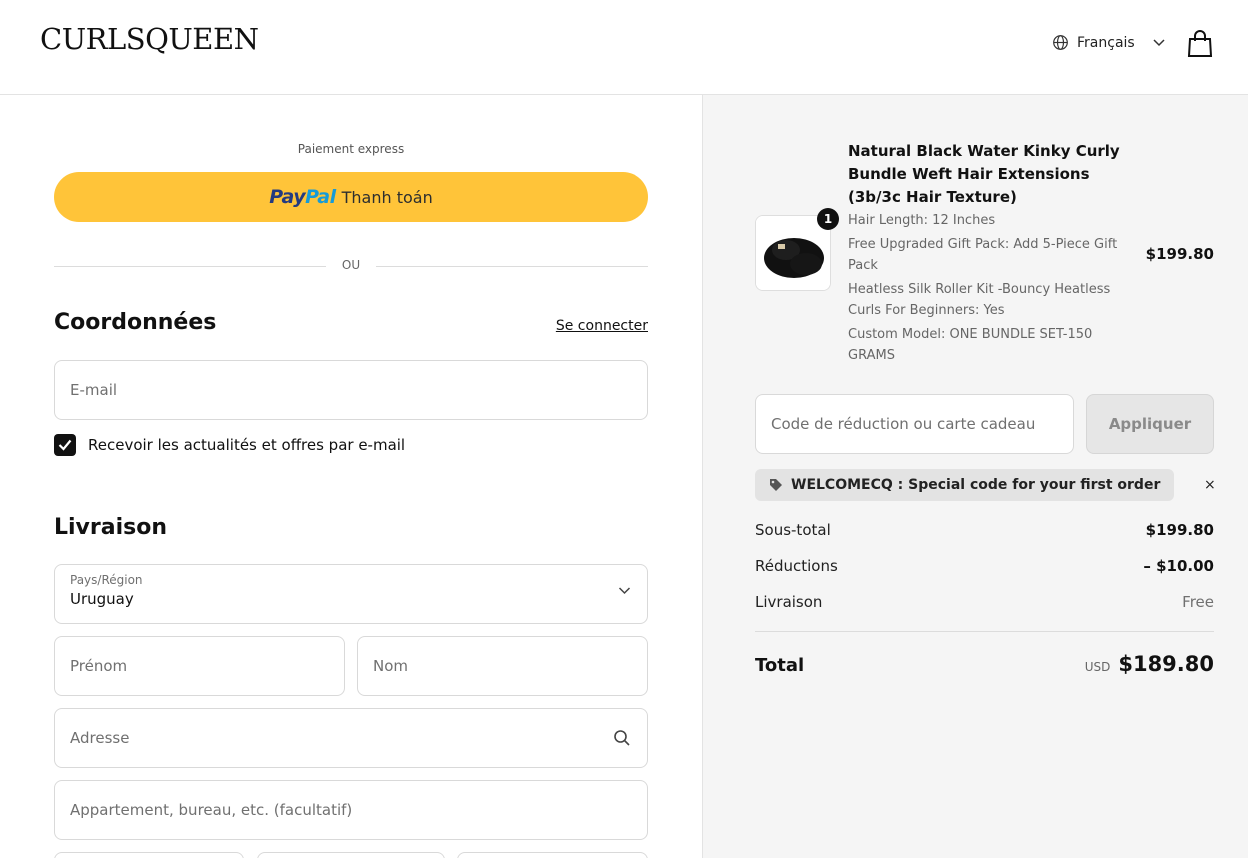 The image size is (1248, 858). Describe the element at coordinates (1179, 530) in the screenshot. I see `subtotal-value: $199.80` at that location.